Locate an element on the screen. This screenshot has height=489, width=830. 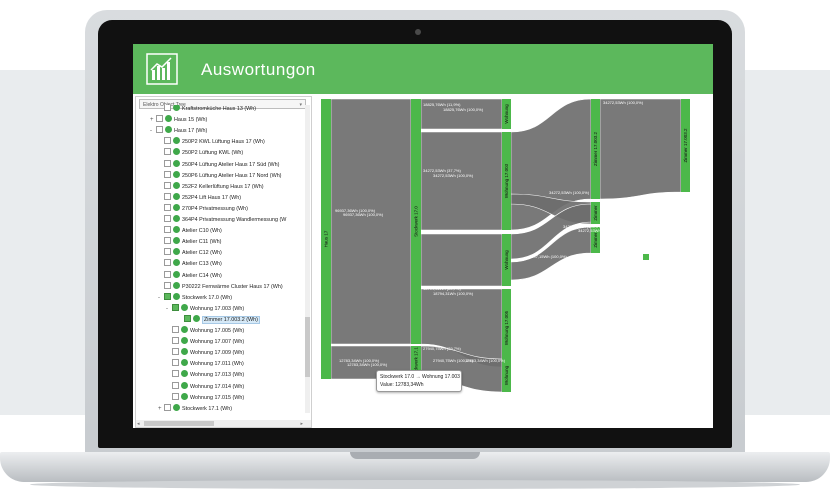
tree-item: Wohnung 17.015 (Wh) is located at coordinates (205, 398).